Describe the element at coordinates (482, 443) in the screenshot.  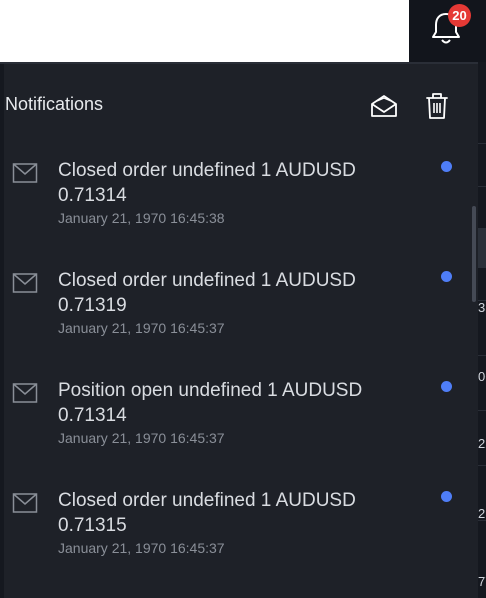
I see `background-value: 22` at that location.